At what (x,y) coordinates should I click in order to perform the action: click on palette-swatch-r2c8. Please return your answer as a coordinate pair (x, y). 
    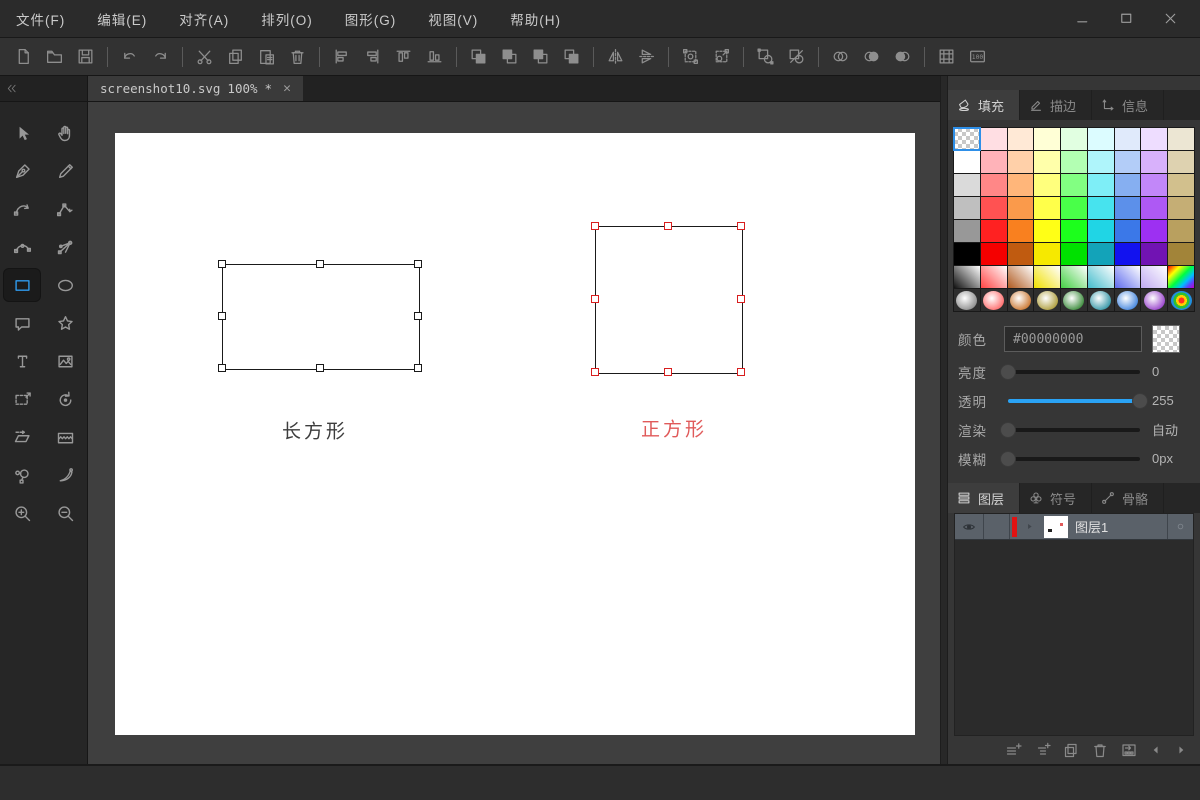
    Looking at the image, I should click on (1181, 185).